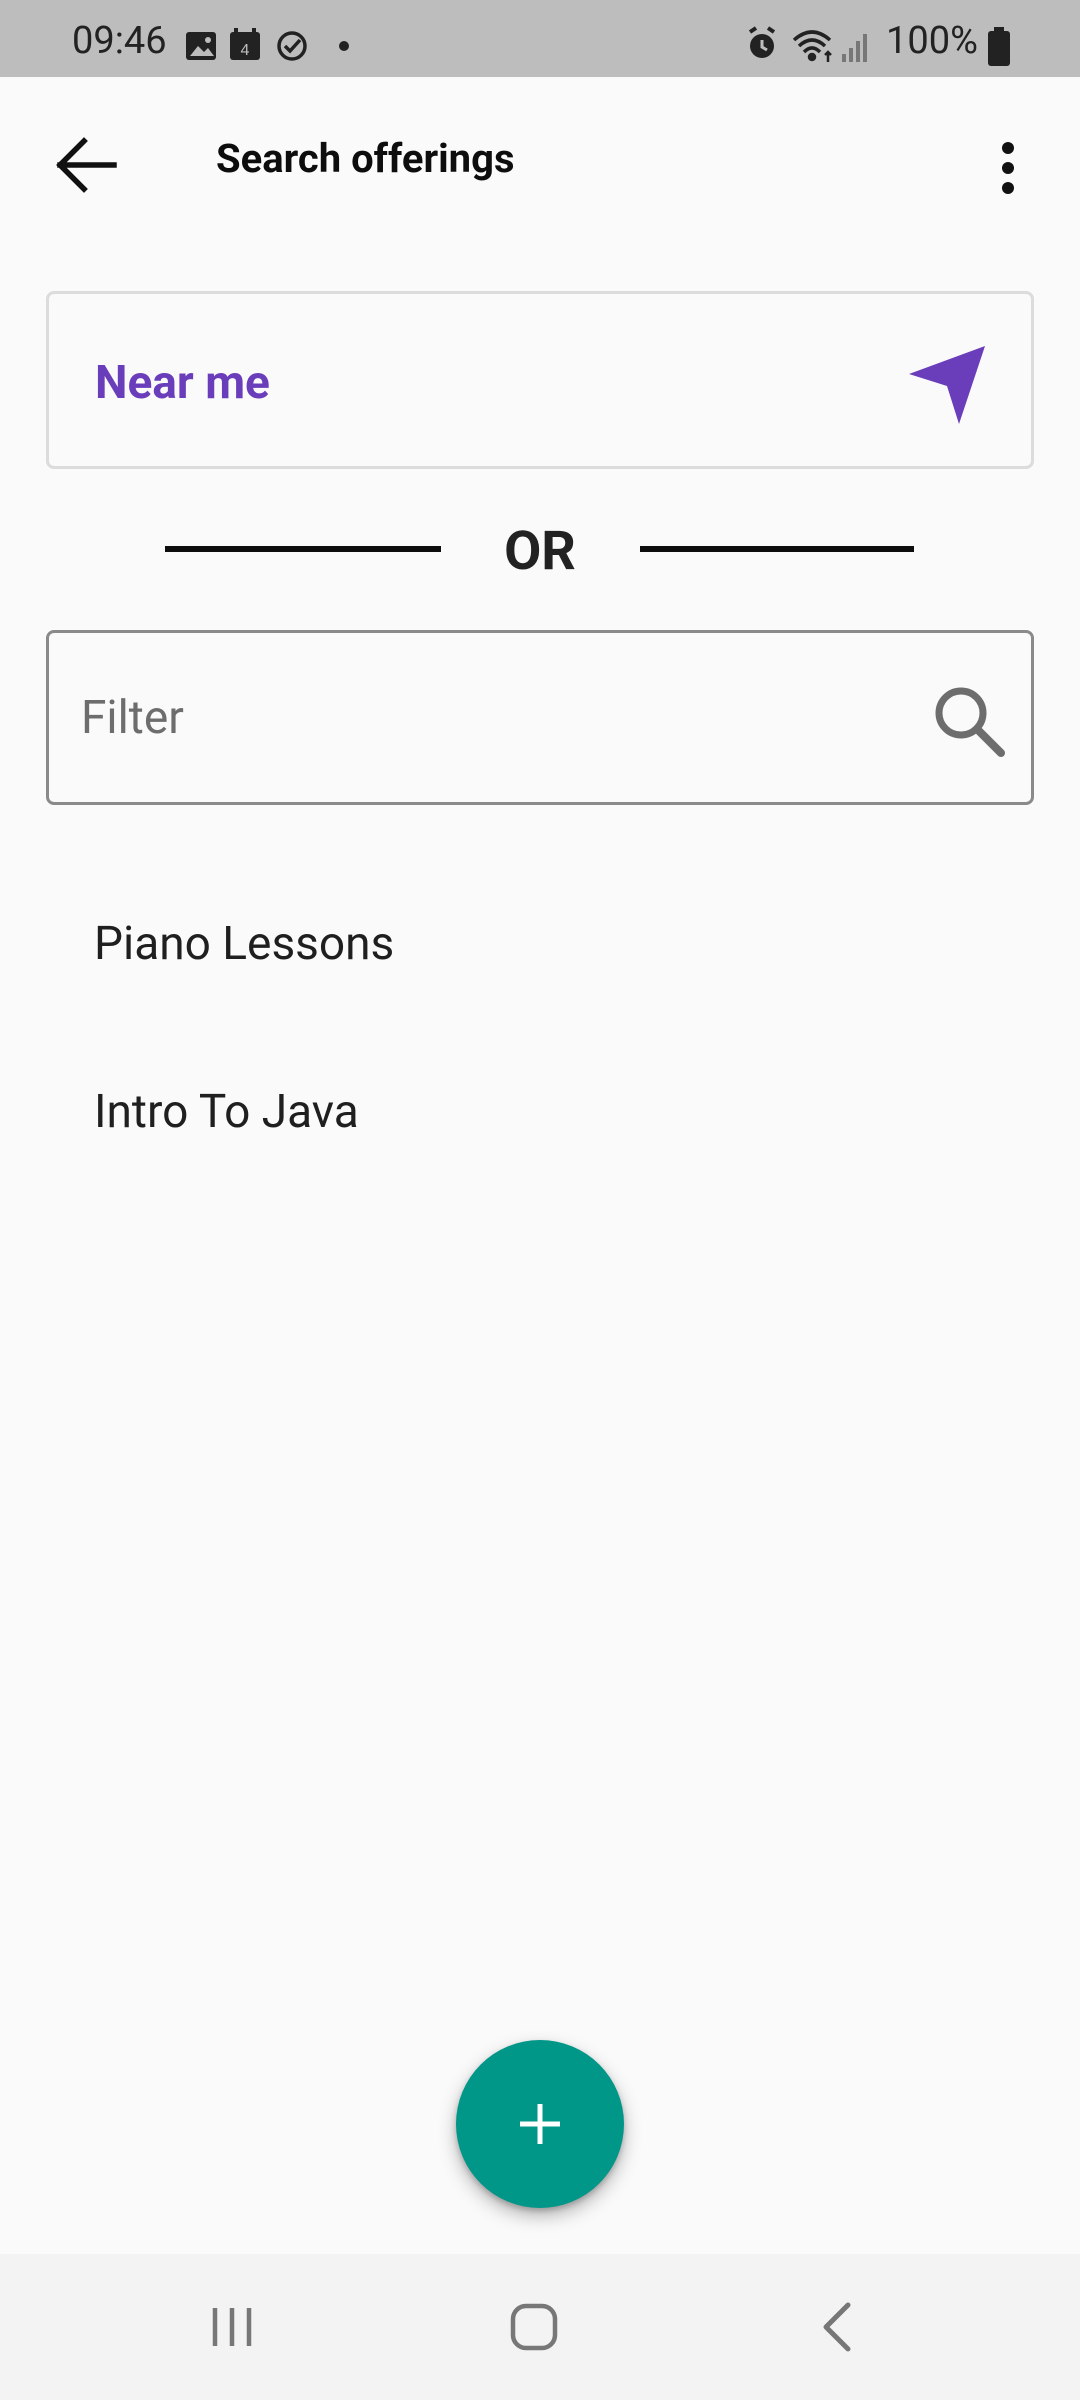  What do you see at coordinates (119, 41) in the screenshot?
I see `status-time: 09:46` at bounding box center [119, 41].